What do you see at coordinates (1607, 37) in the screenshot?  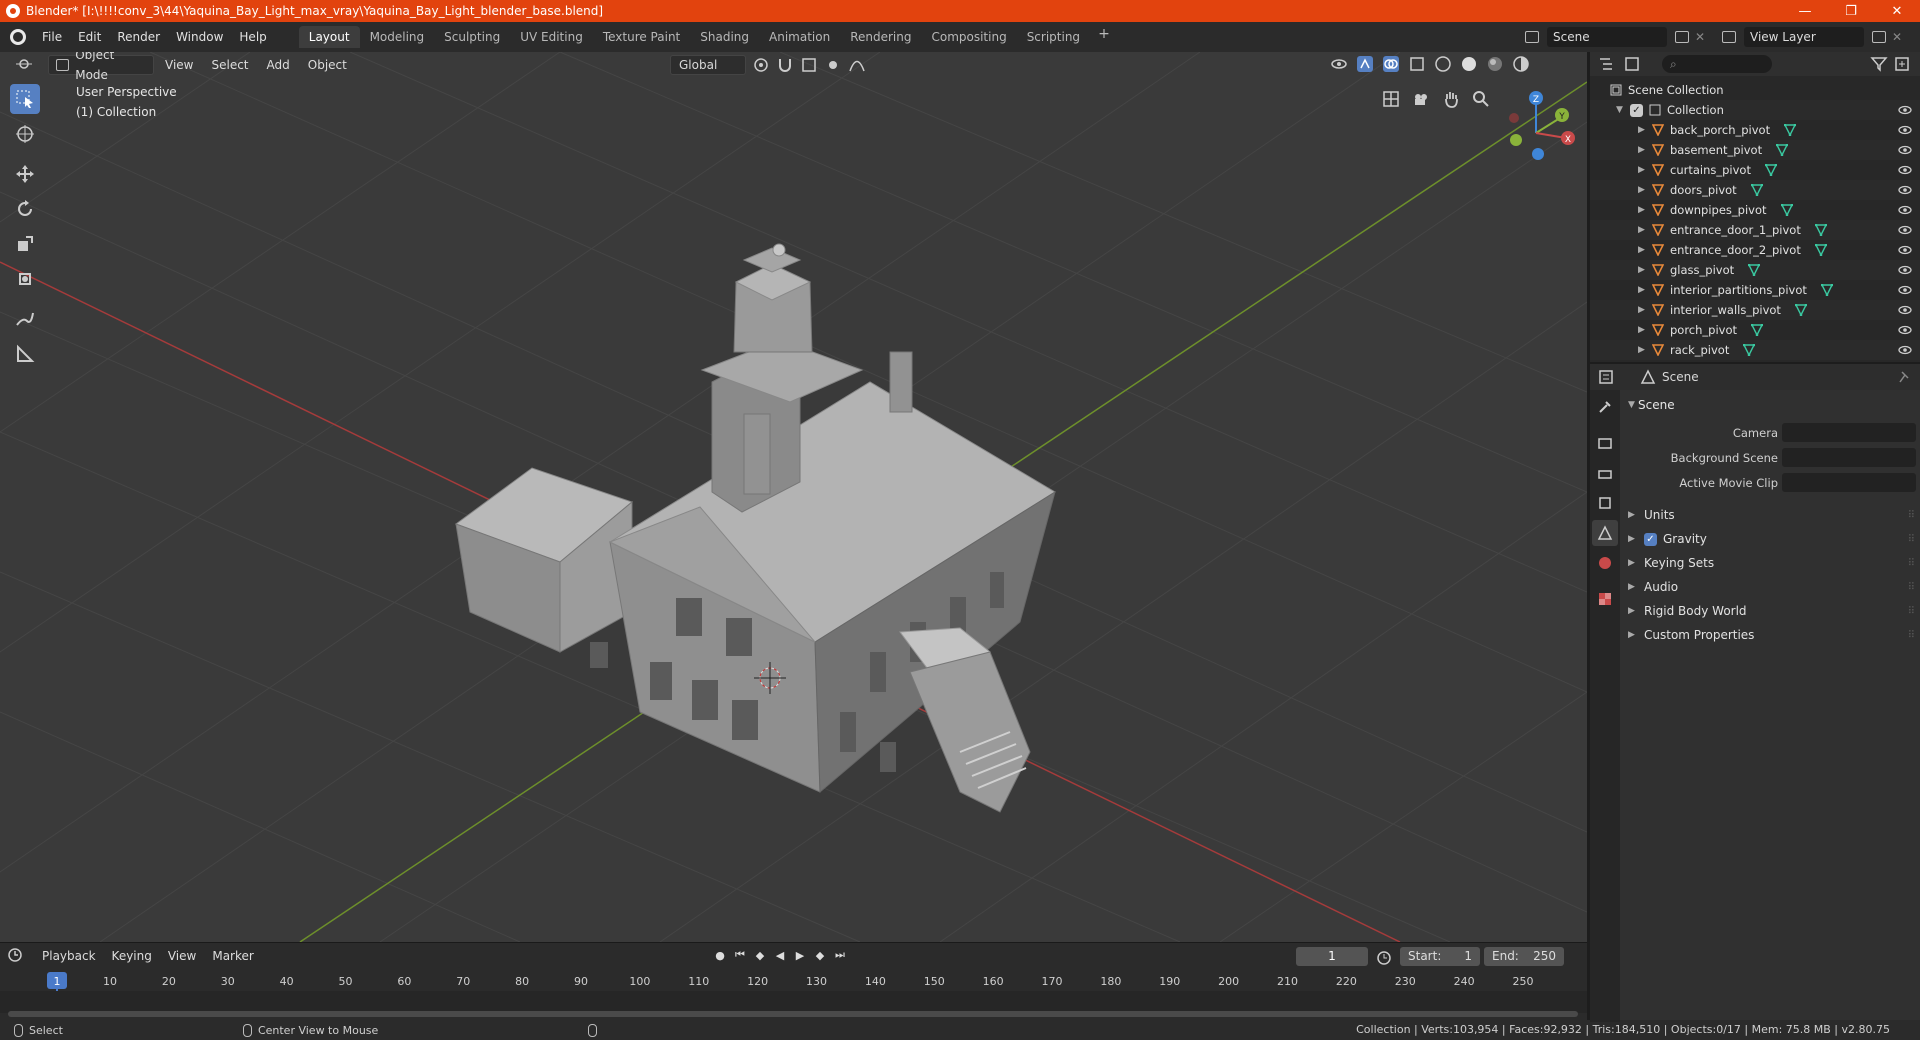 I see `scene-name-field: Scene` at bounding box center [1607, 37].